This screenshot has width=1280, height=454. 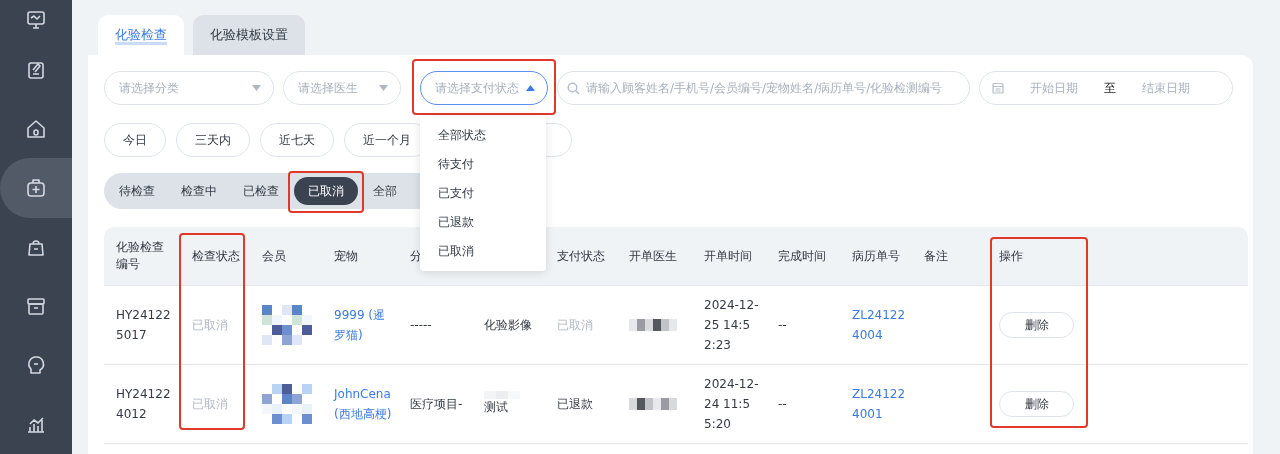 What do you see at coordinates (36, 129) in the screenshot?
I see `house-icon` at bounding box center [36, 129].